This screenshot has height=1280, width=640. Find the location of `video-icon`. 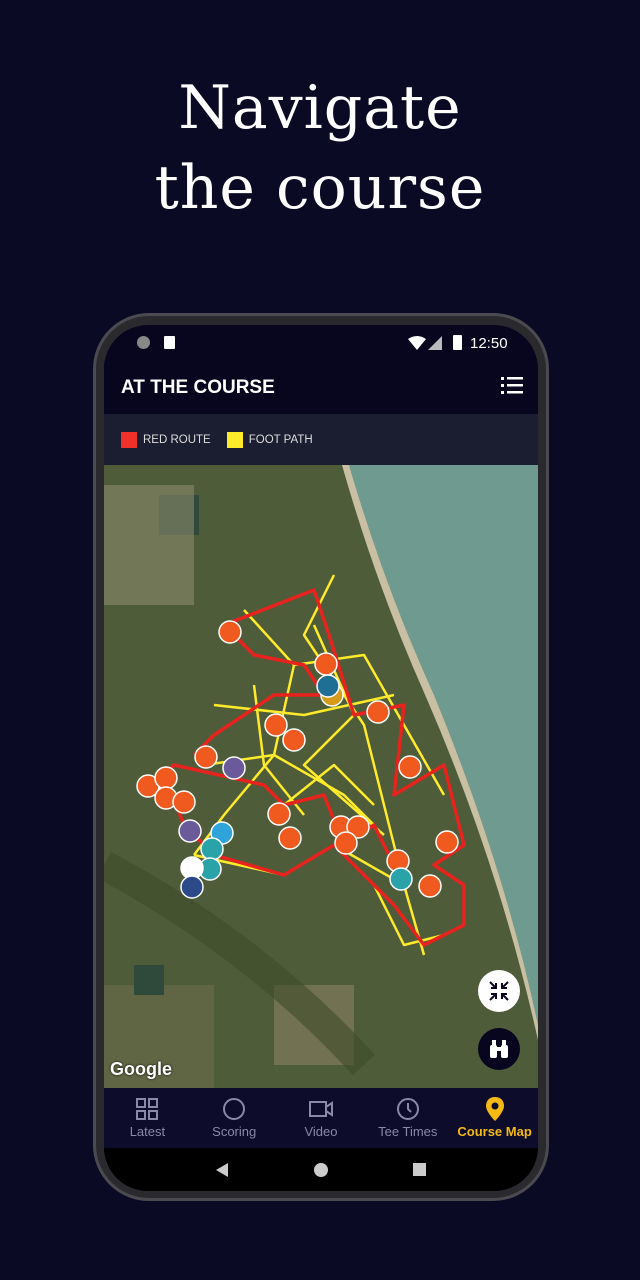

video-icon is located at coordinates (320, 1109).